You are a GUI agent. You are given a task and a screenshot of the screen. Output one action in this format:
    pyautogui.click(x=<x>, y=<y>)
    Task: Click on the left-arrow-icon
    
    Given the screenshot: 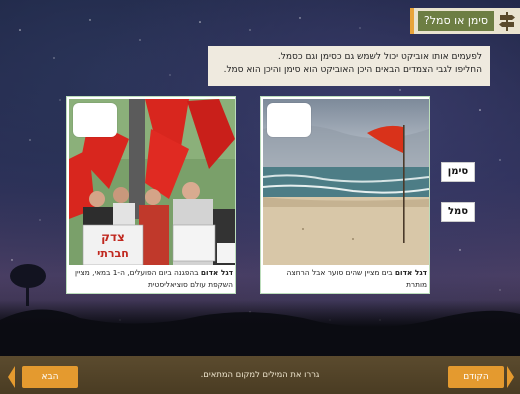 What is the action you would take?
    pyautogui.click(x=11, y=377)
    